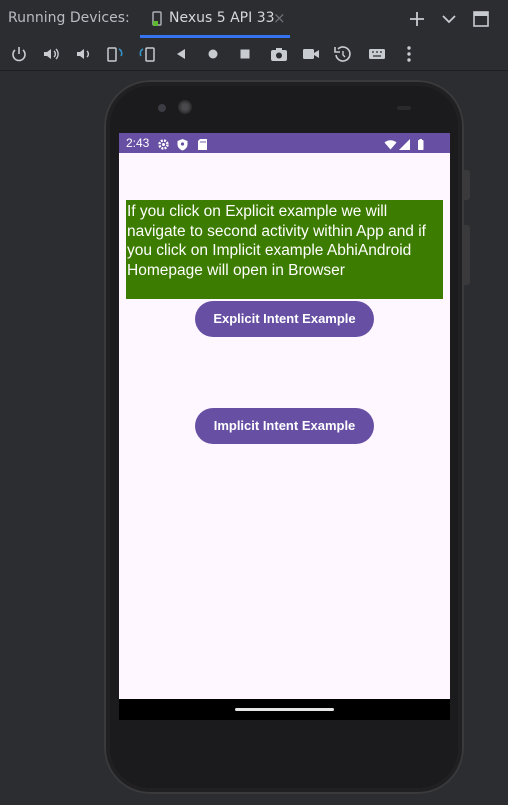 The height and width of the screenshot is (805, 508). I want to click on status-time: 2:43, so click(138, 143).